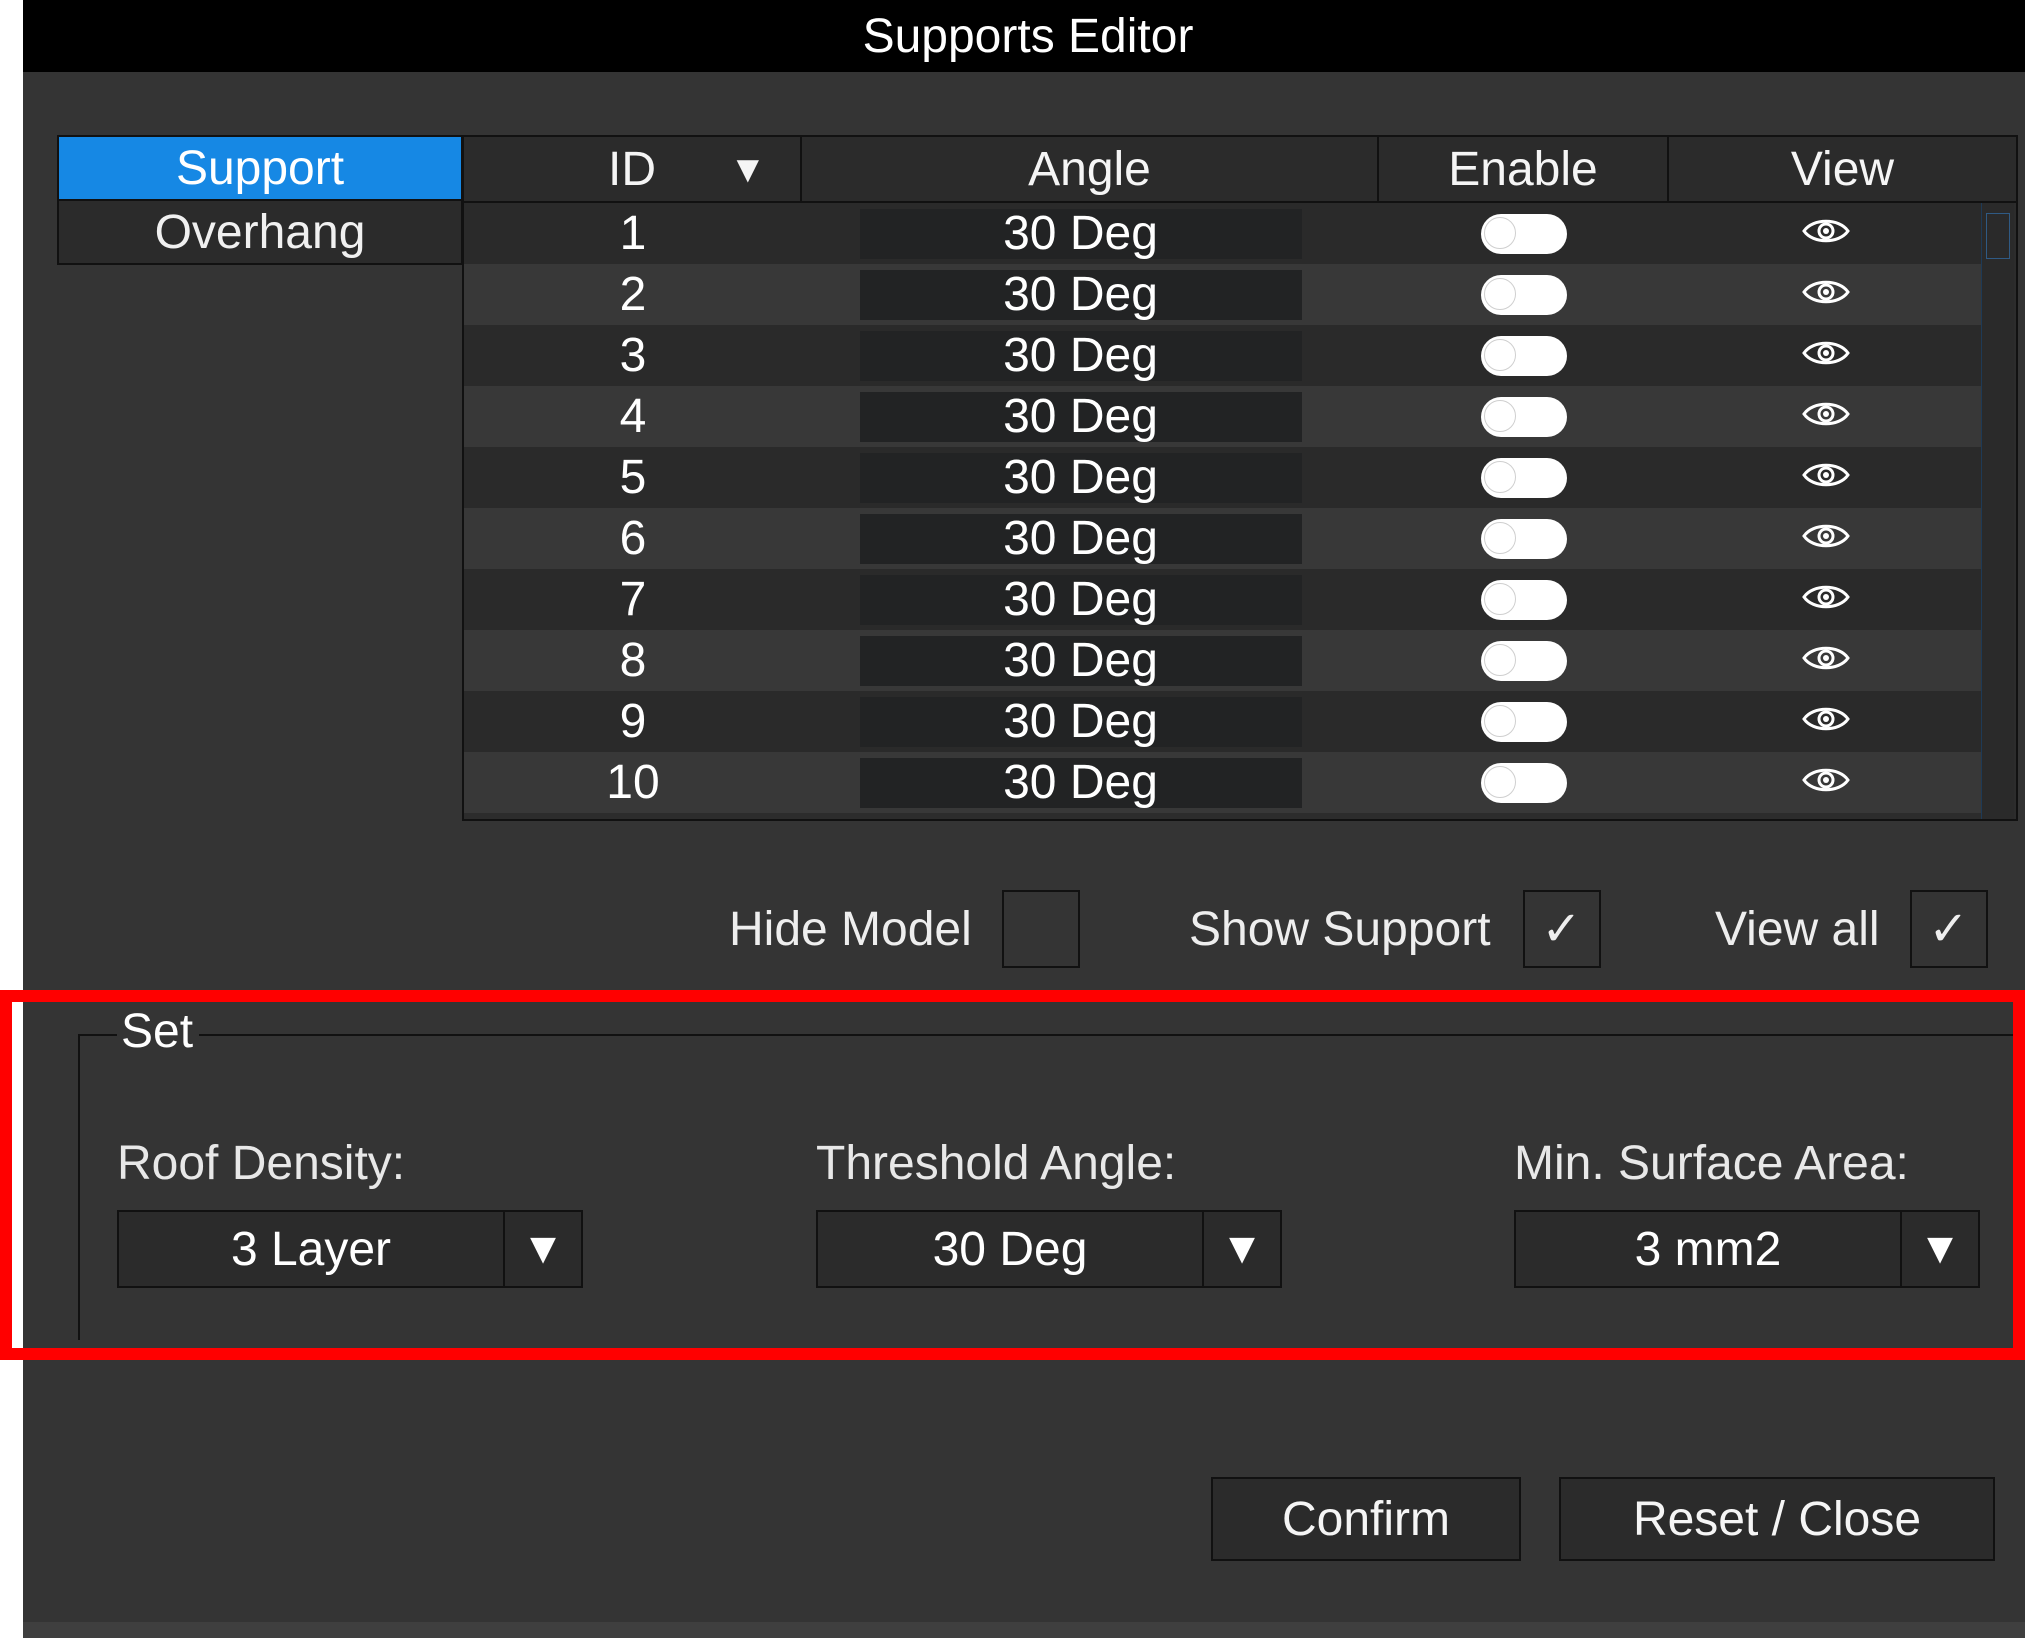  I want to click on show-support-checkbox: ✓, so click(1561, 929).